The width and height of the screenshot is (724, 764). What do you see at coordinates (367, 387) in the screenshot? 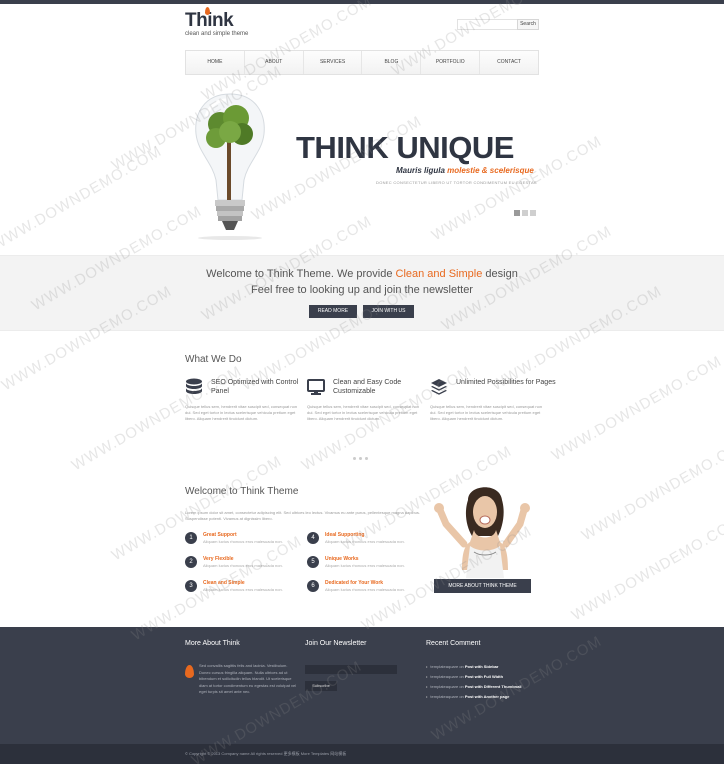
I see `feature-title: Clean and Easy Code Customizable` at bounding box center [367, 387].